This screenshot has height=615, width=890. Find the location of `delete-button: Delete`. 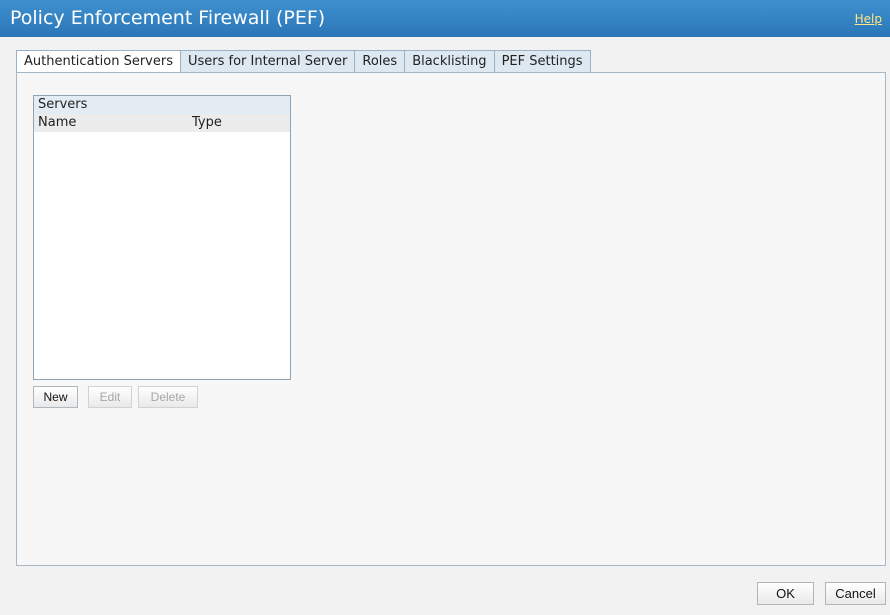

delete-button: Delete is located at coordinates (168, 397).